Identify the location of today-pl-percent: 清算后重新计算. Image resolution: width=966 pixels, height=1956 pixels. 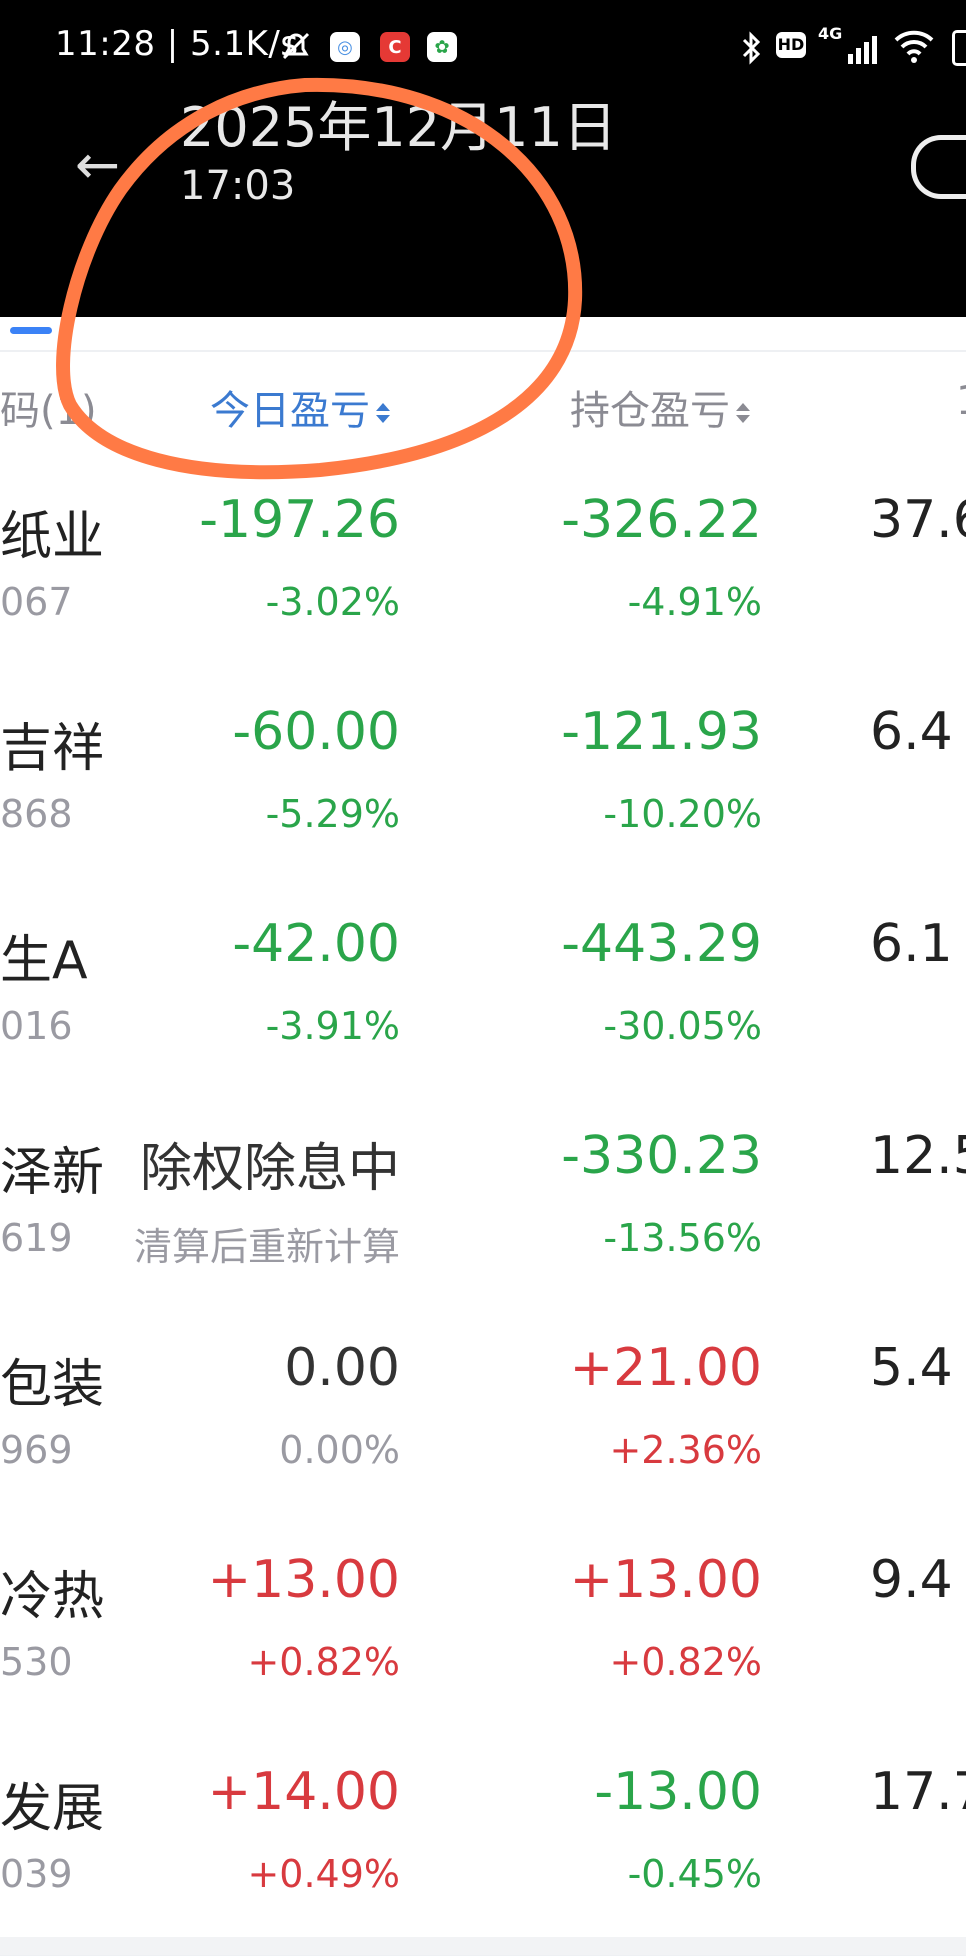
(266, 1247).